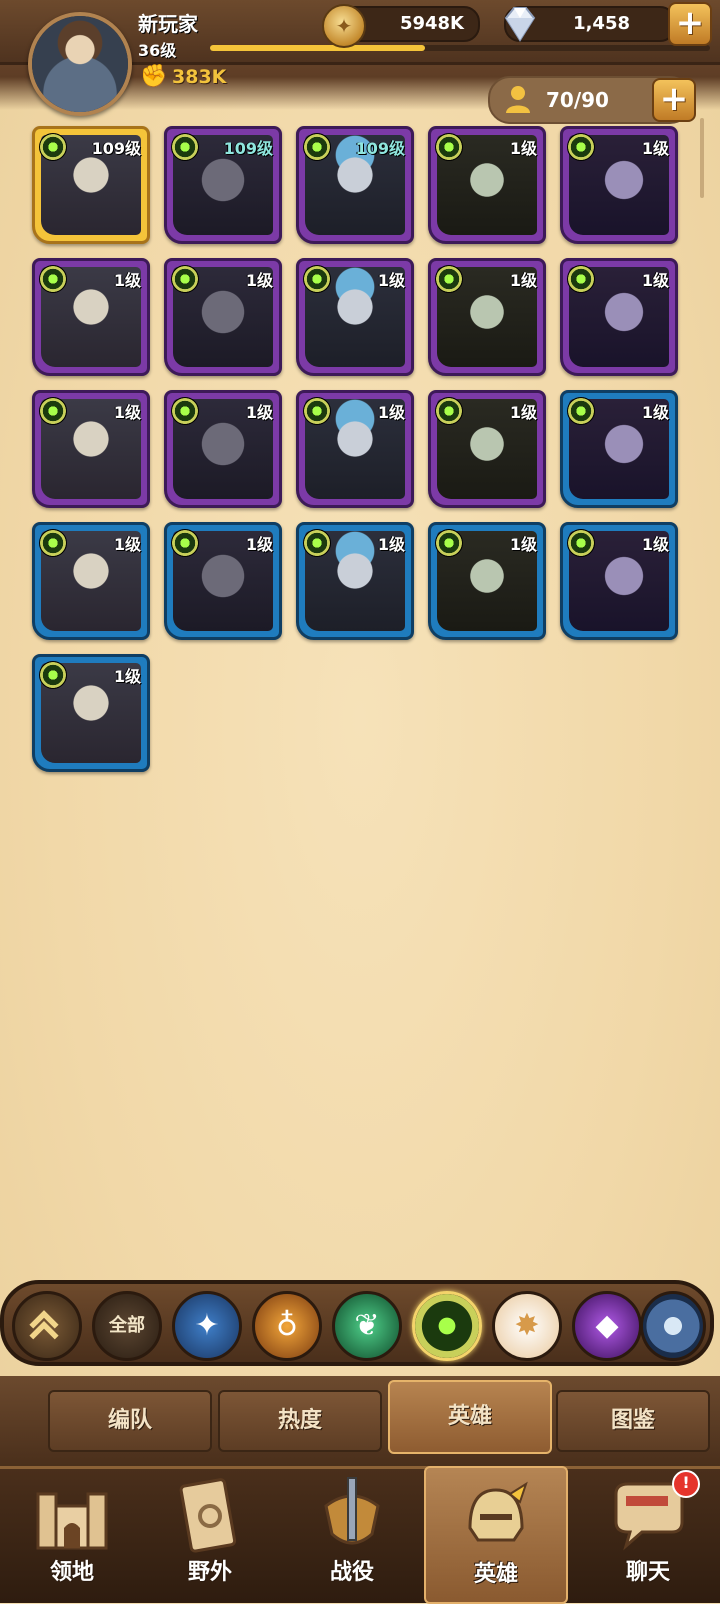  What do you see at coordinates (154, 76) in the screenshot?
I see `fist-icon: ✊` at bounding box center [154, 76].